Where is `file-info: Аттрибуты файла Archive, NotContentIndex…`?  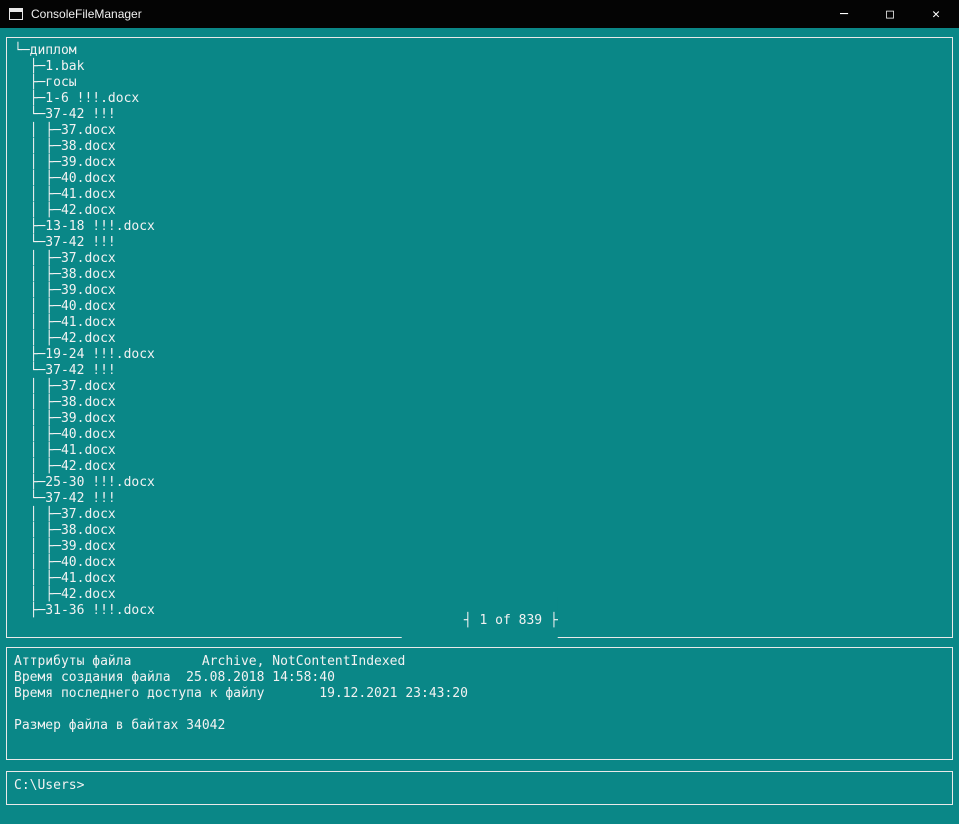
file-info: Аттрибуты файла Archive, NotContentIndex… is located at coordinates (479, 694).